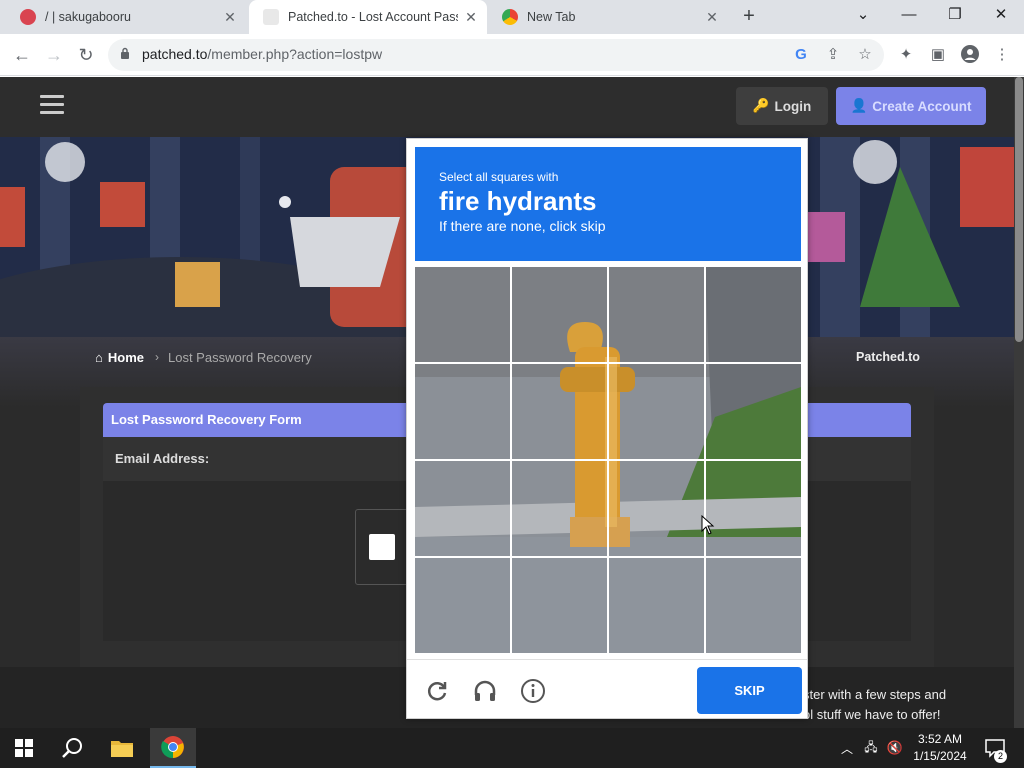  Describe the element at coordinates (122, 748) in the screenshot. I see `file-explorer-icon` at that location.